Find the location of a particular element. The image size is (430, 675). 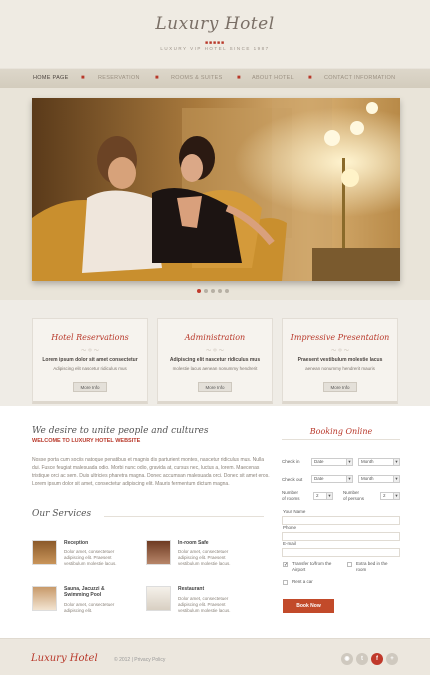

feature-text: aenean nonummy hendrerit mauris is located at coordinates (340, 368).